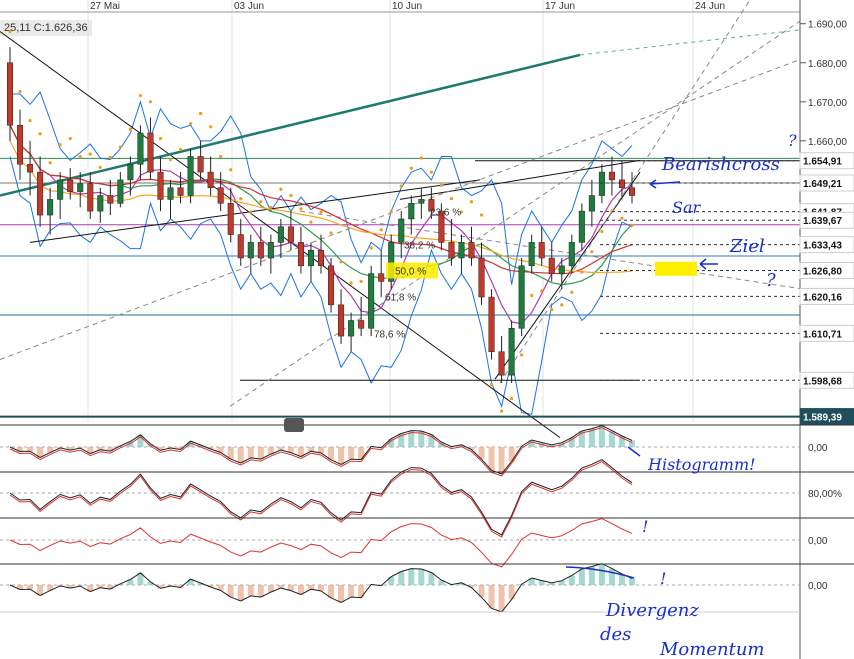 Image resolution: width=854 pixels, height=659 pixels. What do you see at coordinates (615, 634) in the screenshot?
I see `handwritten-annotation: des` at bounding box center [615, 634].